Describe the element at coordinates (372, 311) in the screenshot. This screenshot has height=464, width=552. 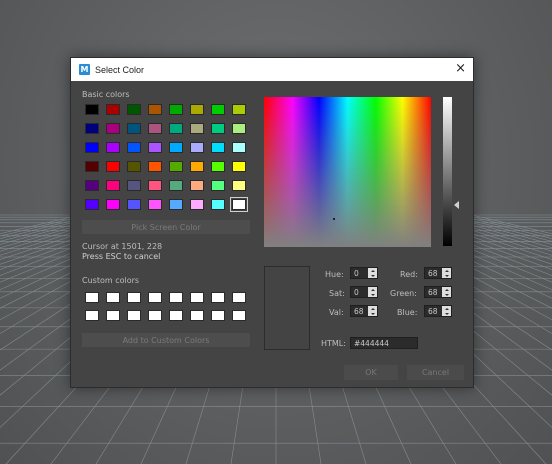
I see `val-stepper-icon` at that location.